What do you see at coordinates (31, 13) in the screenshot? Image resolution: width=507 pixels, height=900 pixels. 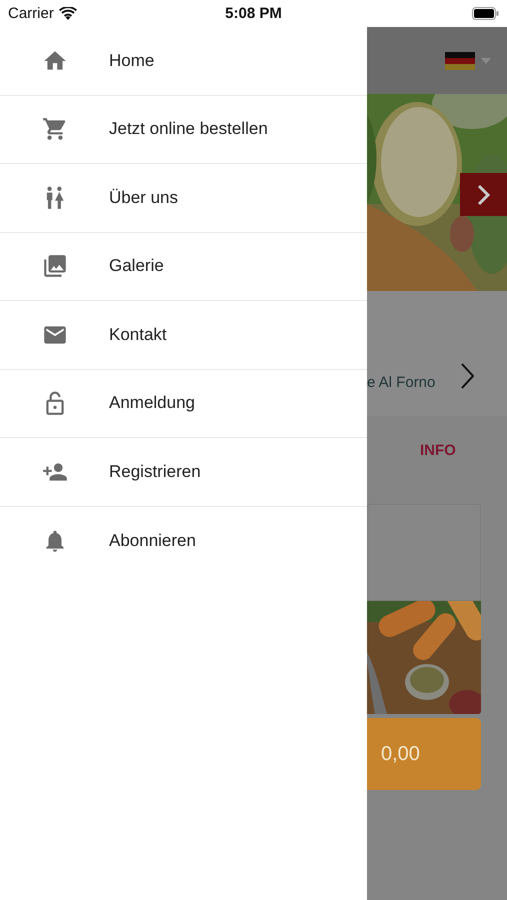 I see `carrier-label: Carrier` at bounding box center [31, 13].